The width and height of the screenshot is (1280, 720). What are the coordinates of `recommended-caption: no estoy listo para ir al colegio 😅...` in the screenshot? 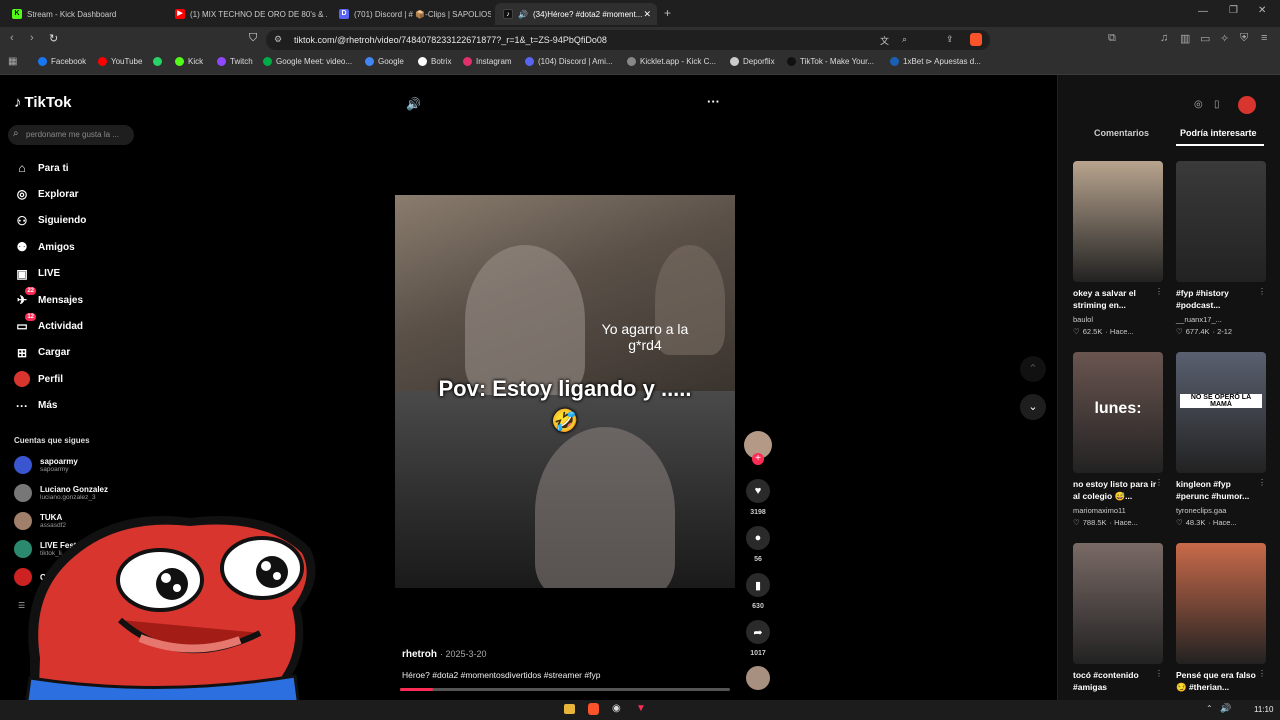 It's located at (1118, 490).